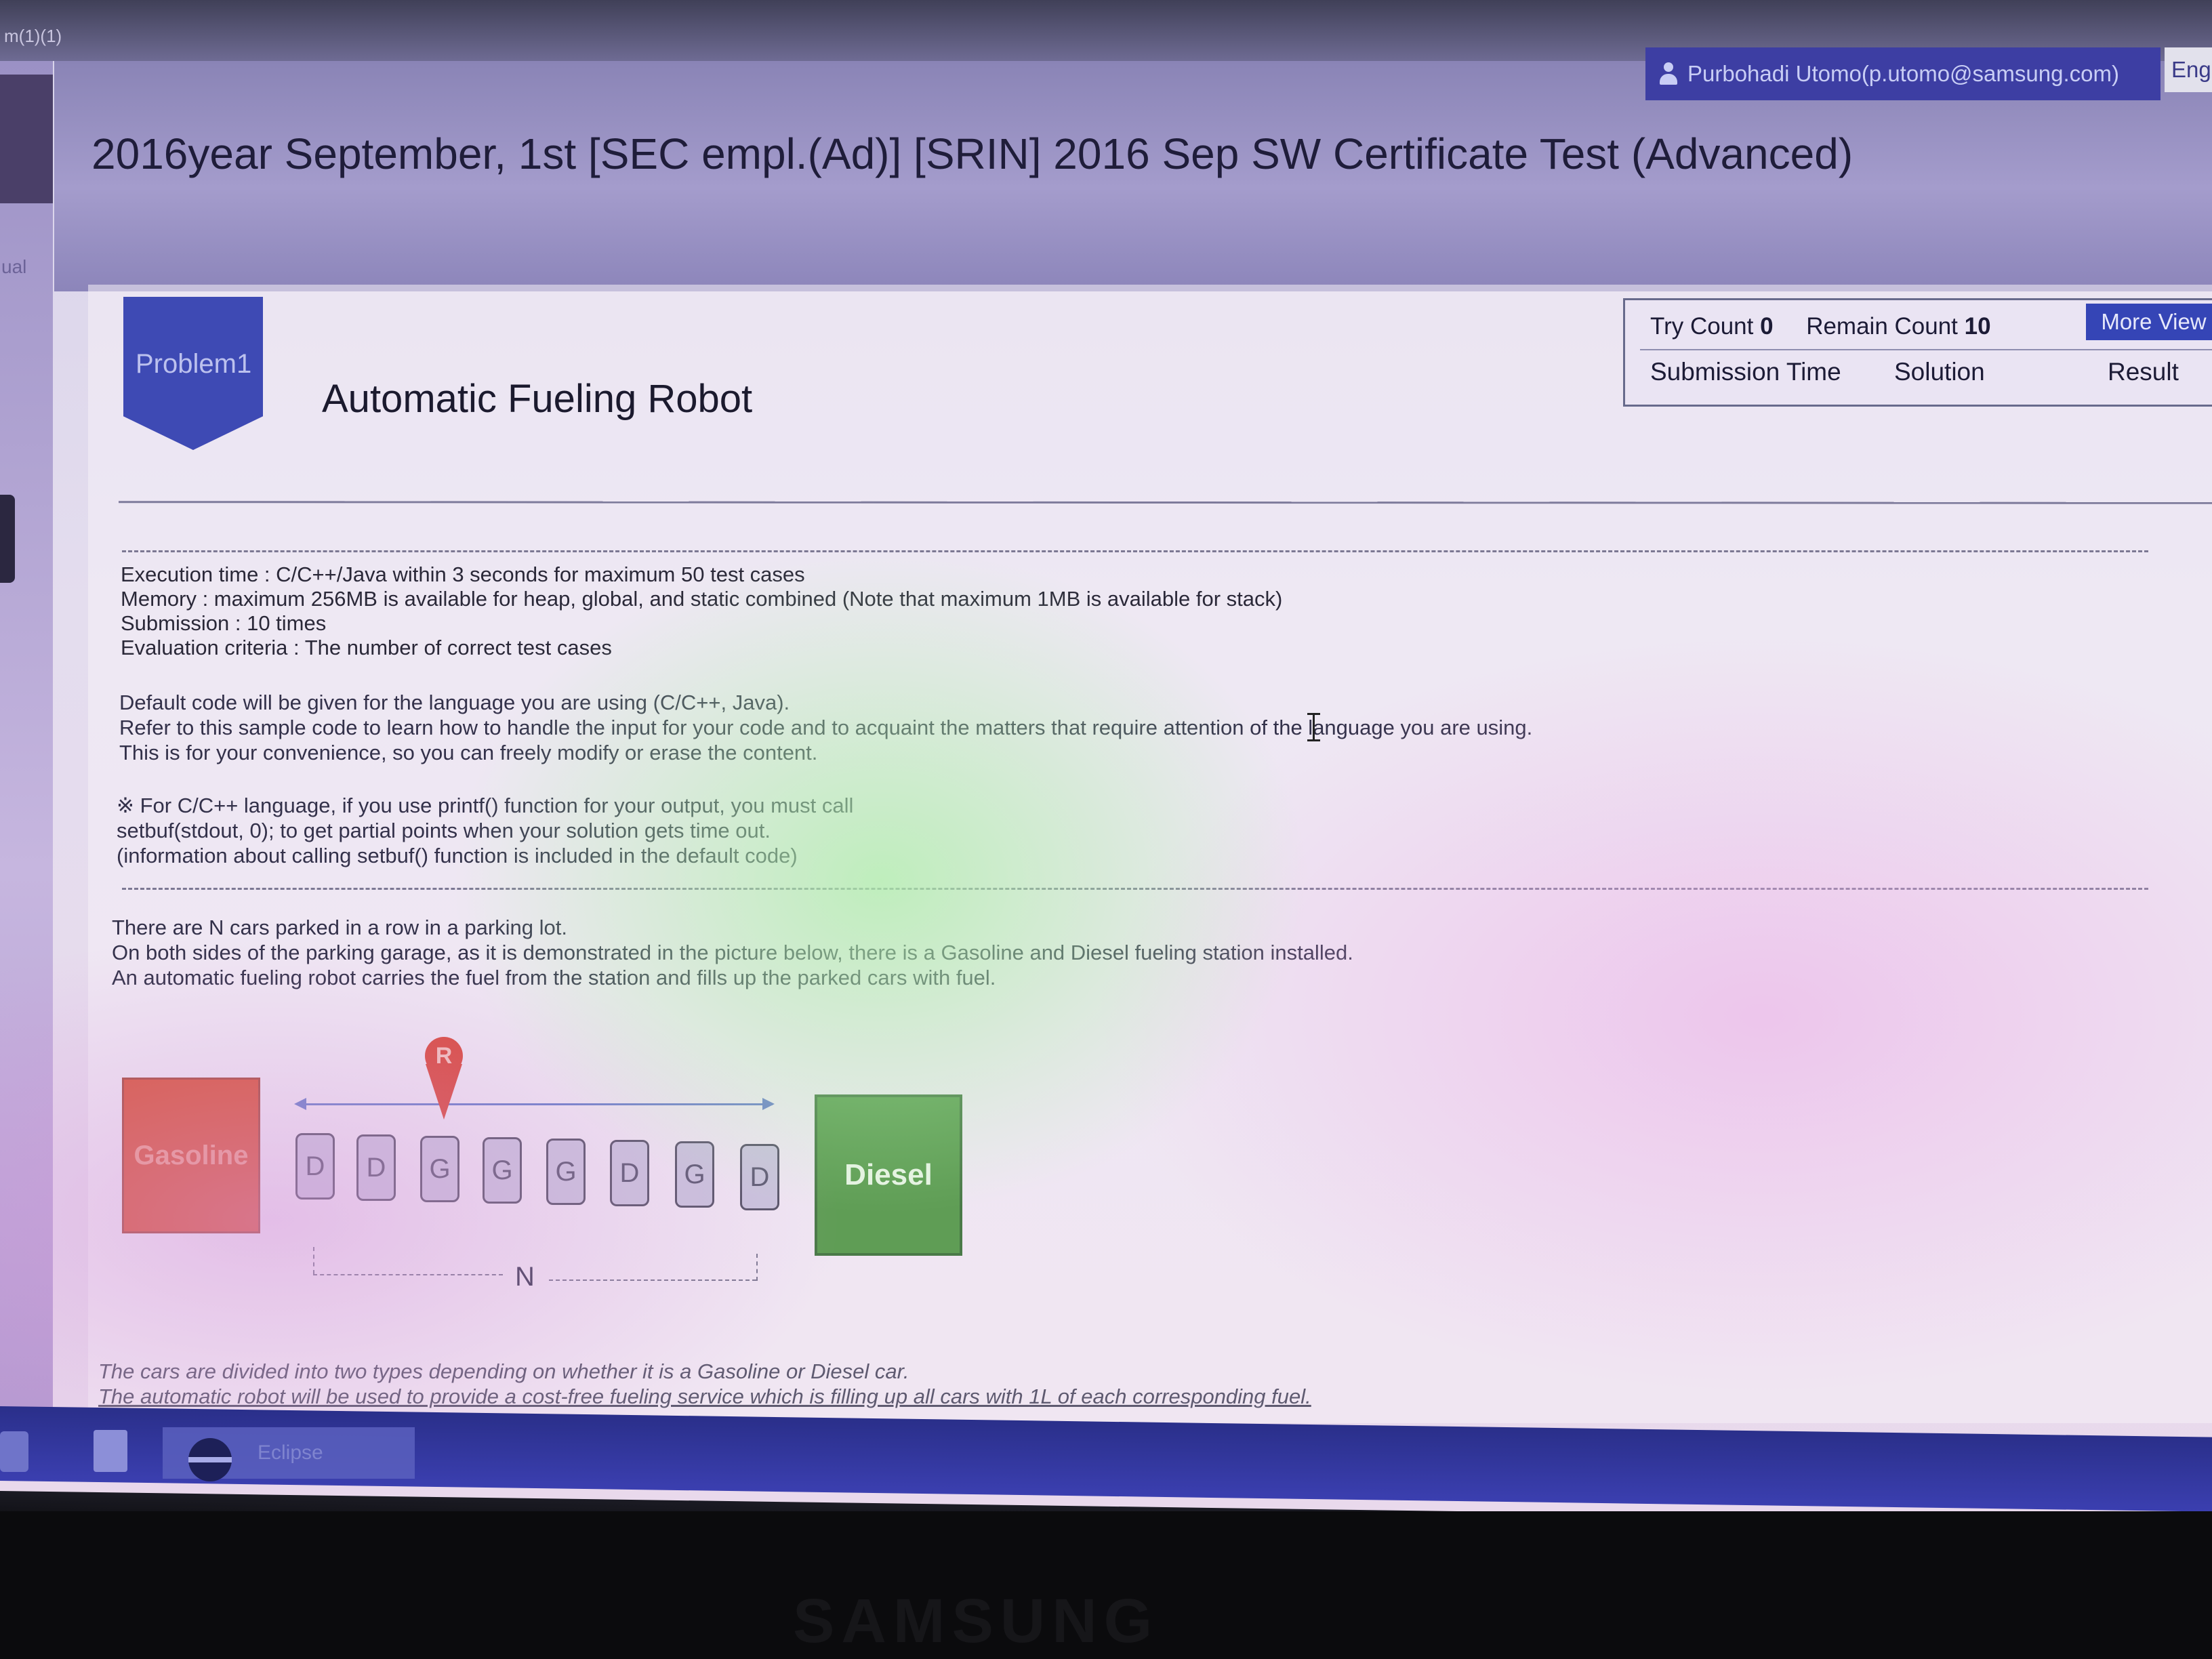 The image size is (2212, 1659). Describe the element at coordinates (1313, 727) in the screenshot. I see `text-cursor-icon` at that location.